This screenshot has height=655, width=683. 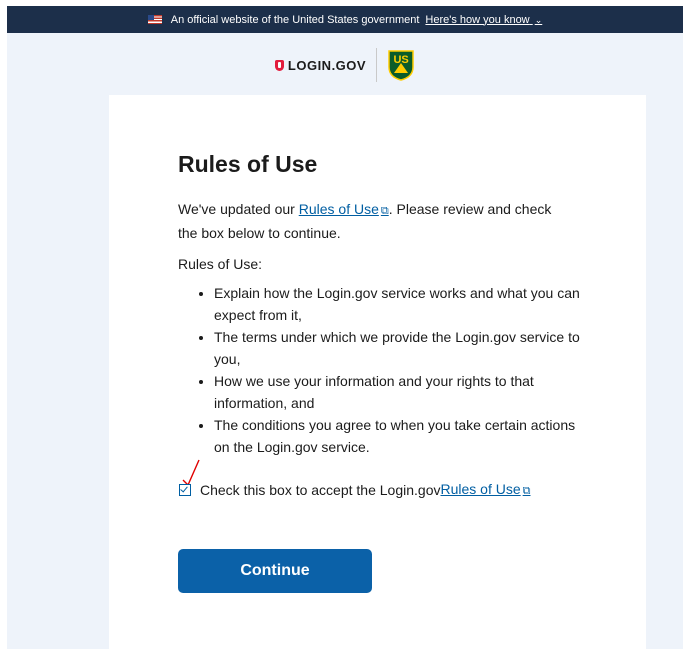 What do you see at coordinates (377, 65) in the screenshot?
I see `logo-divider` at bounding box center [377, 65].